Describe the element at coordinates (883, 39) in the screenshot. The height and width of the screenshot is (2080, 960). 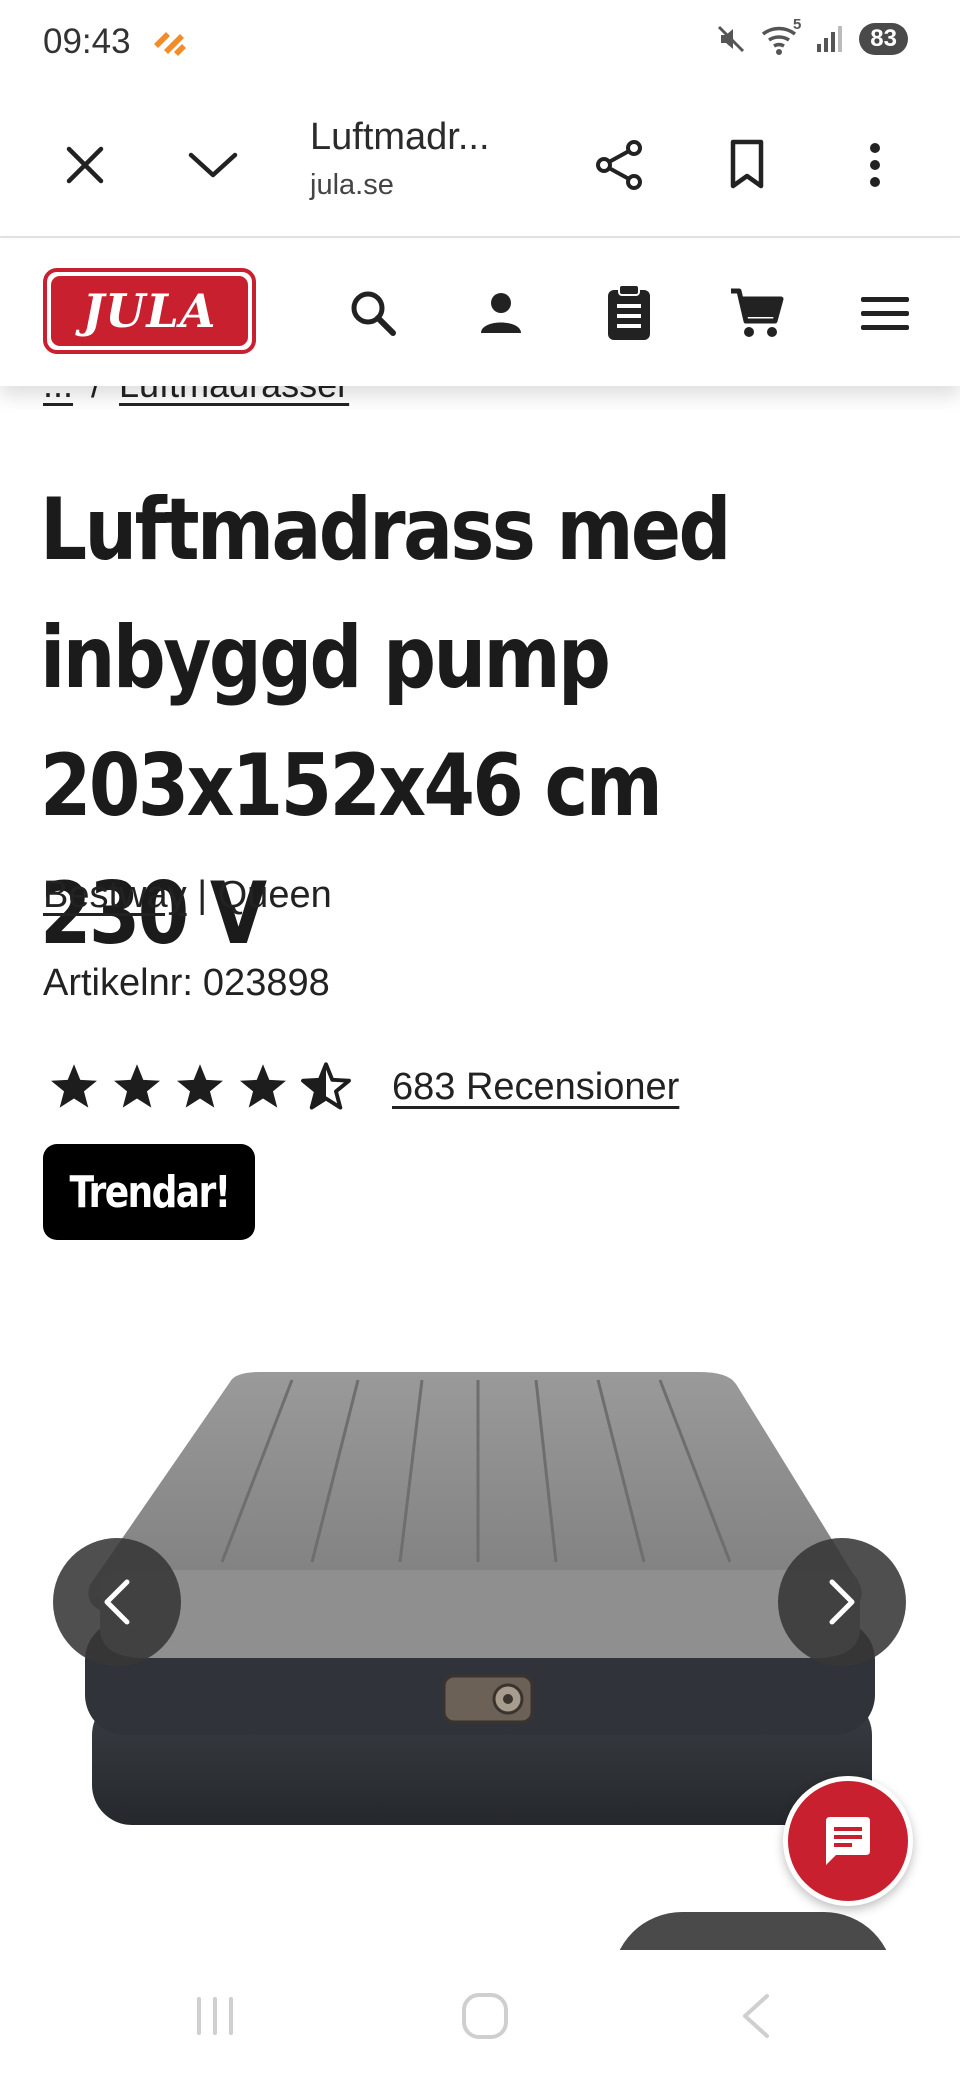
I see `battery-indicator: 83` at that location.